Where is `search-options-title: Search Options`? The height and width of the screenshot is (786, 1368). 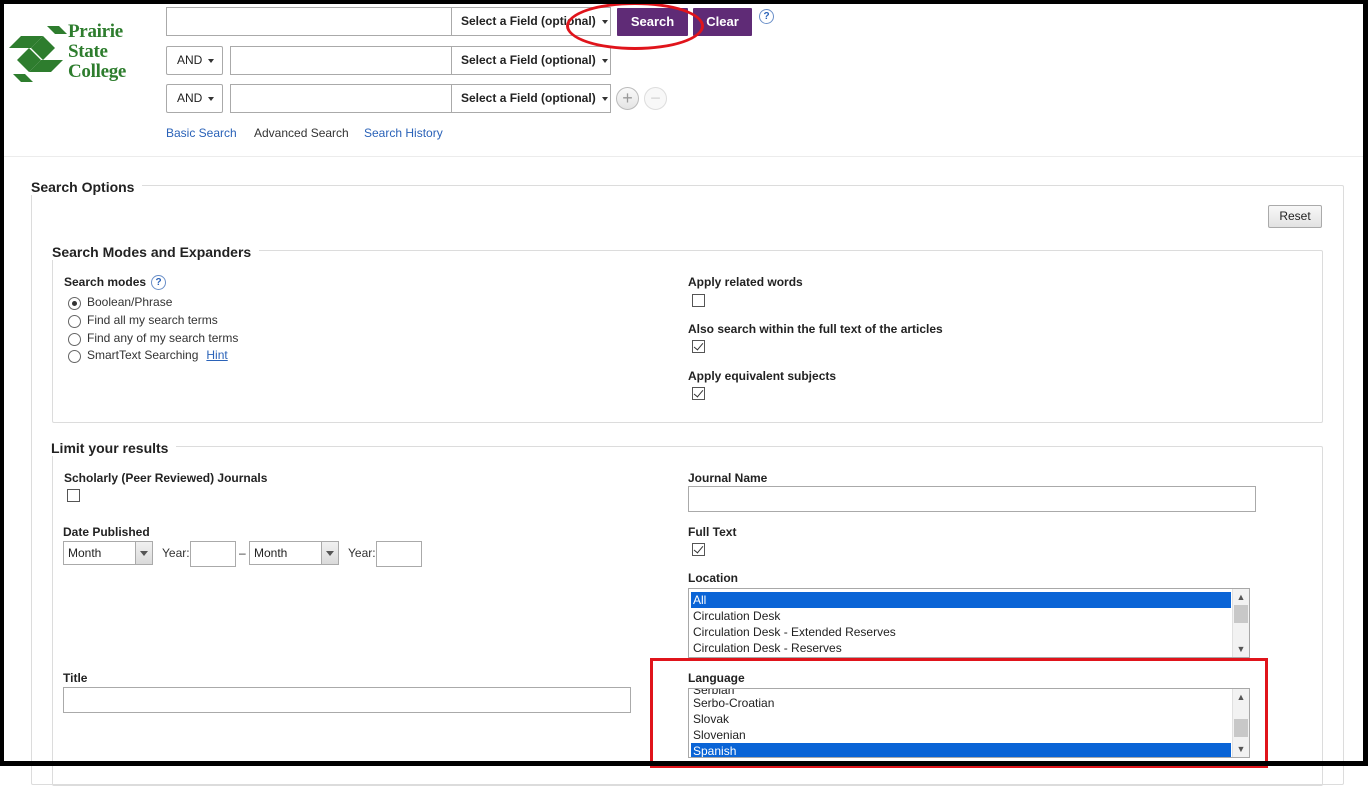
search-options-title: Search Options is located at coordinates (87, 187).